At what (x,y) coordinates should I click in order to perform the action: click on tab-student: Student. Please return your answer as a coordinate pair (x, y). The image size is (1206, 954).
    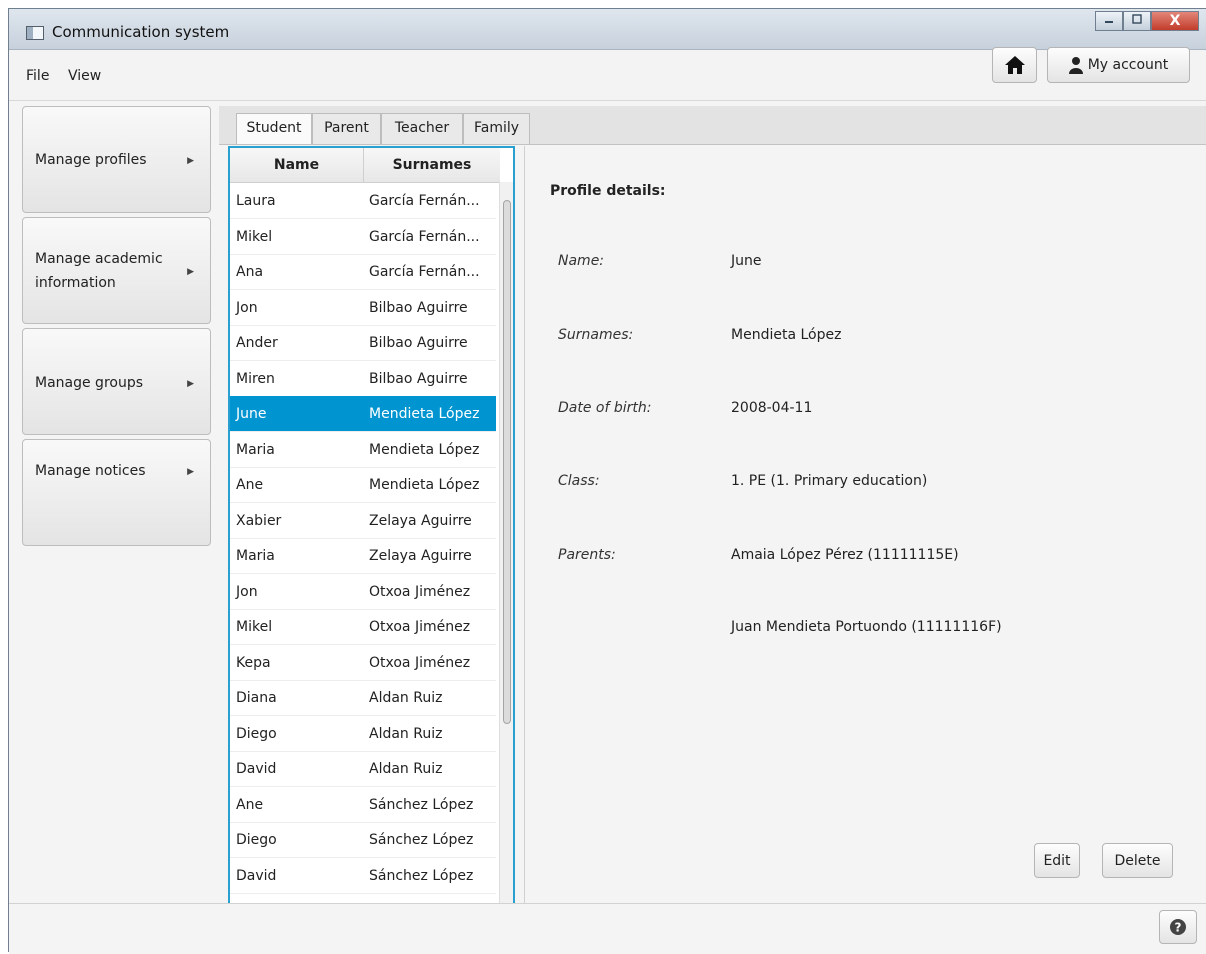
    Looking at the image, I should click on (274, 128).